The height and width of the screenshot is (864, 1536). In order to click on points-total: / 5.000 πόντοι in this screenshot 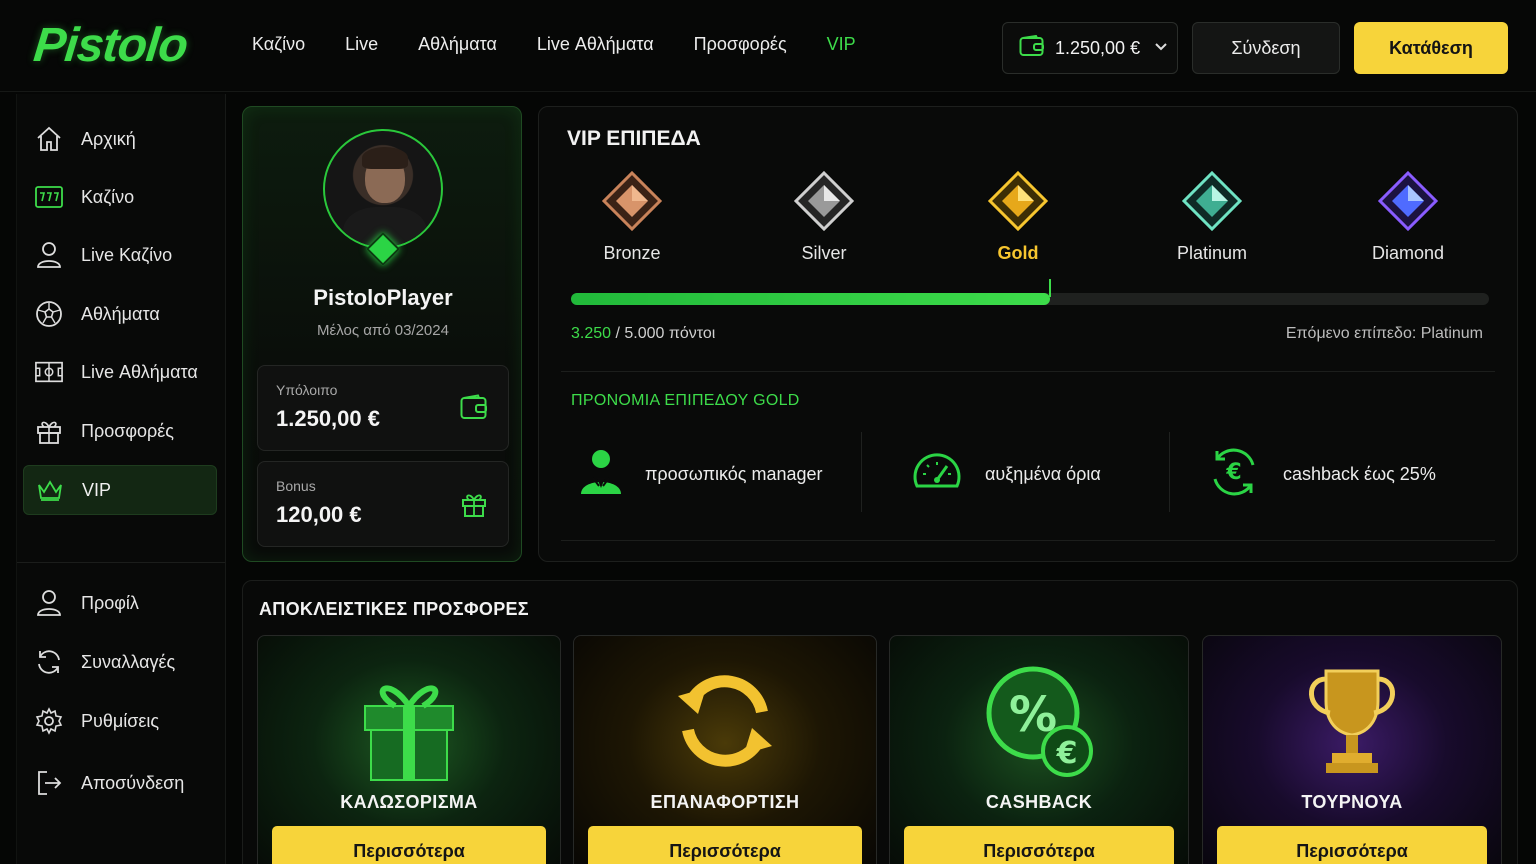, I will do `click(663, 333)`.